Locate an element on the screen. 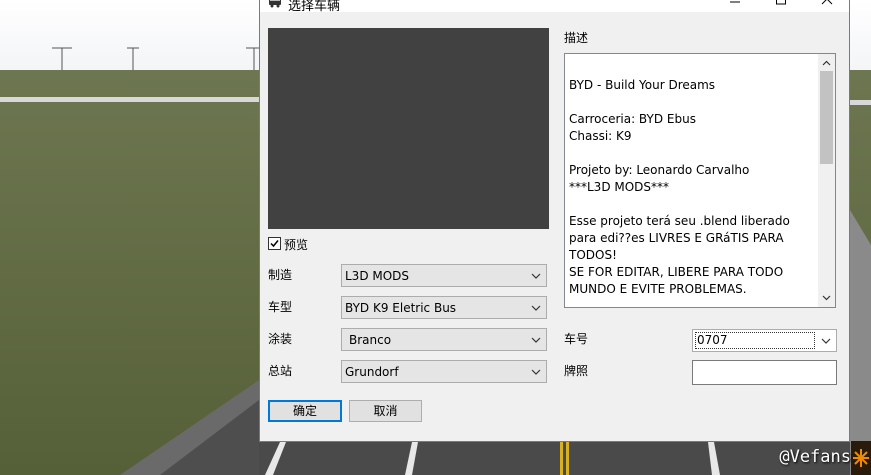 The image size is (871, 475). scroll-up-icon is located at coordinates (826, 63).